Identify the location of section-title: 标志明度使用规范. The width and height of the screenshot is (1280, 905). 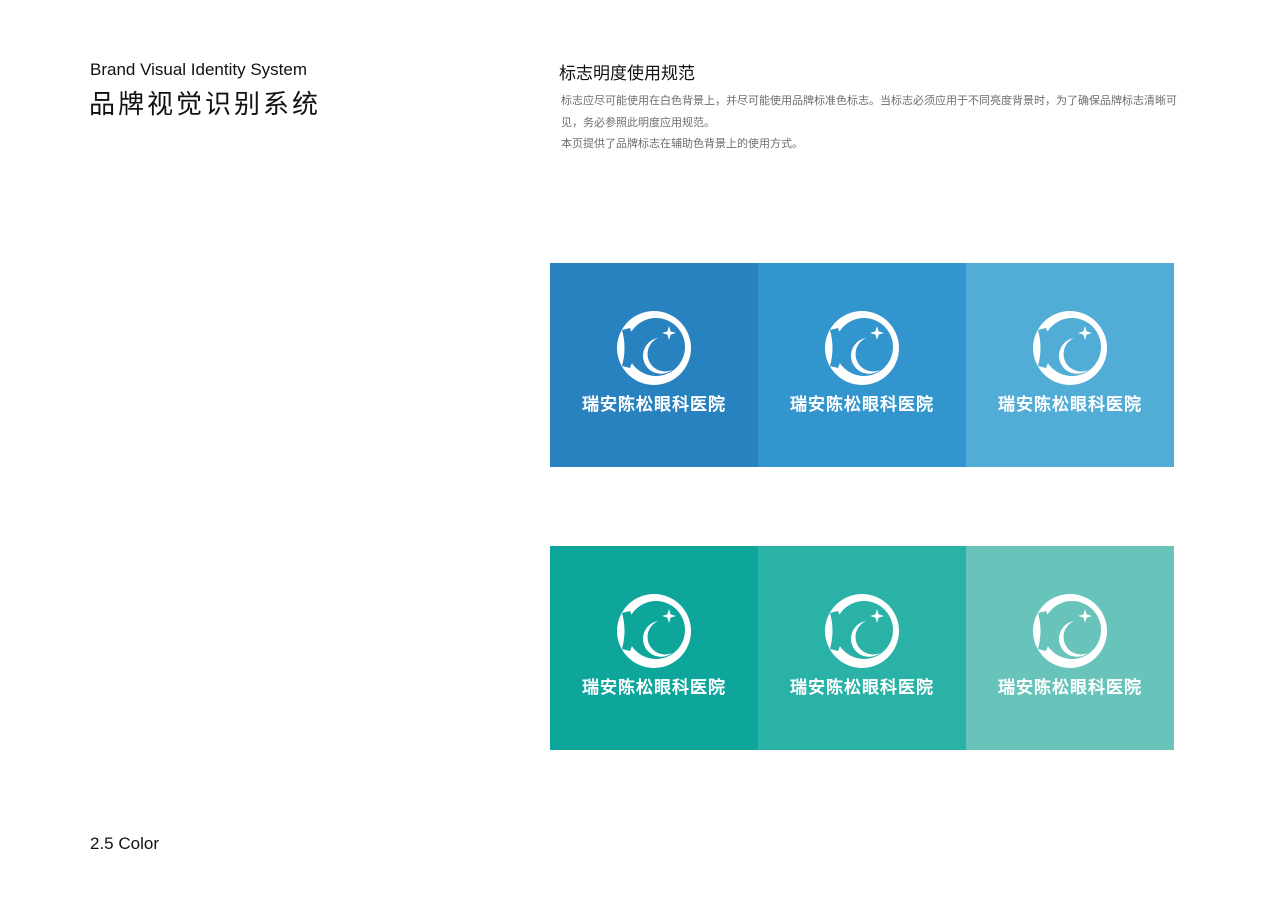
(627, 74).